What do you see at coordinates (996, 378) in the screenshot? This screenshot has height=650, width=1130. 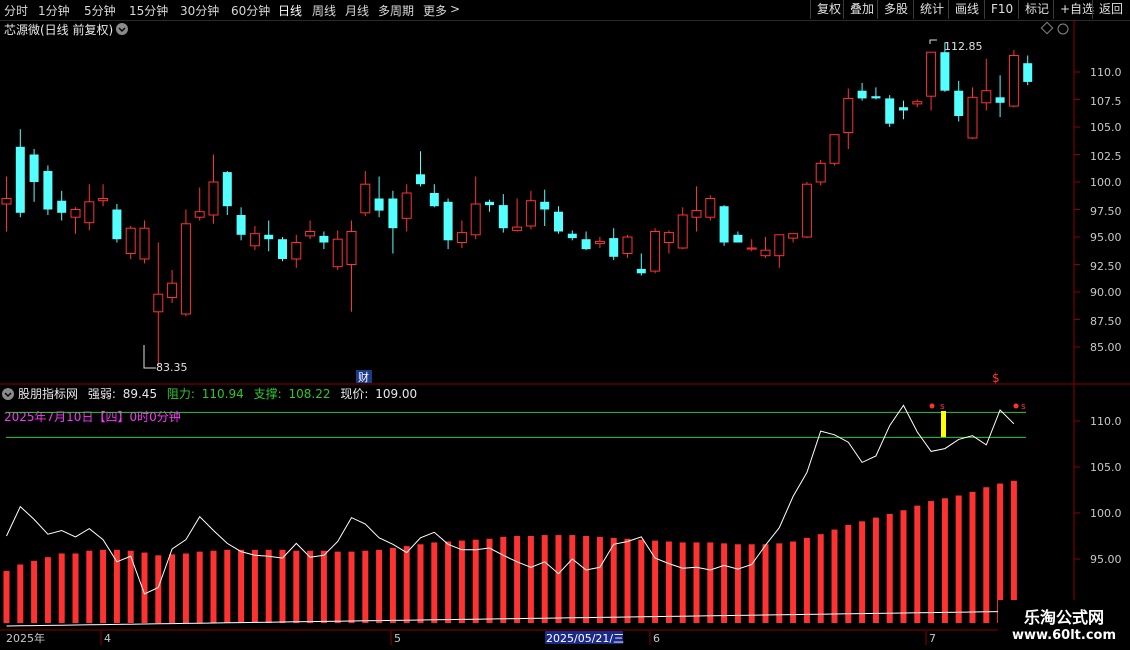 I see `dollar-badge: $` at bounding box center [996, 378].